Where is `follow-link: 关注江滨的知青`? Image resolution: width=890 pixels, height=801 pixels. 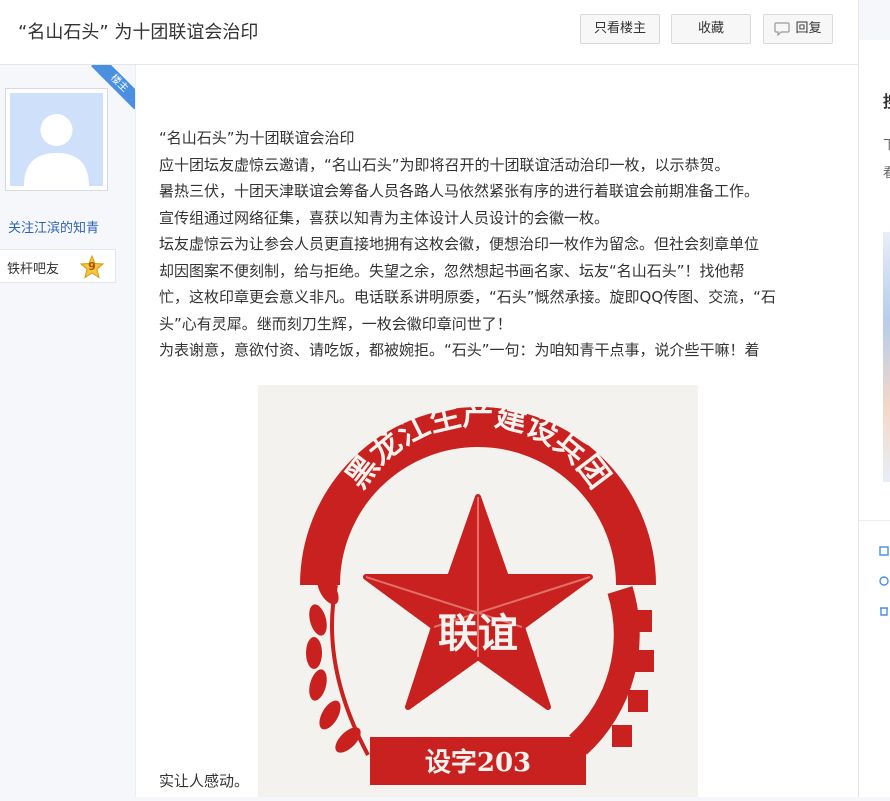
follow-link: 关注江滨的知青 is located at coordinates (53, 226).